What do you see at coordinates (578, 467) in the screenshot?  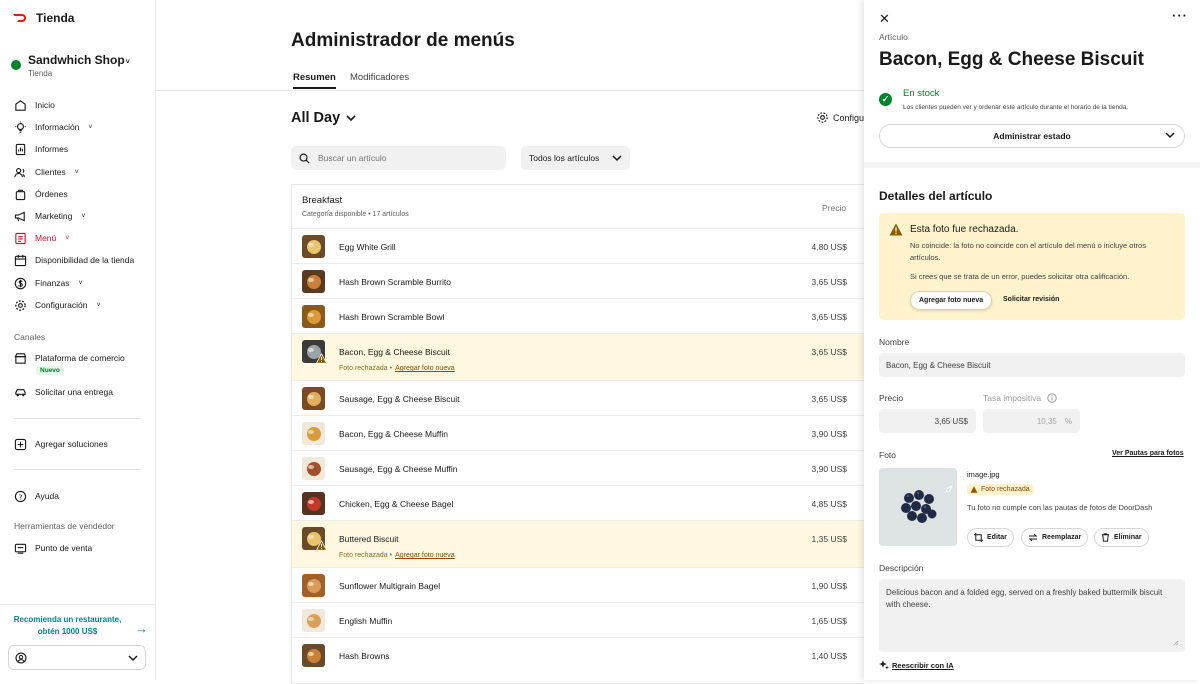 I see `table-row: Sausage, Egg & Cheese Muffin 3,90 US$` at bounding box center [578, 467].